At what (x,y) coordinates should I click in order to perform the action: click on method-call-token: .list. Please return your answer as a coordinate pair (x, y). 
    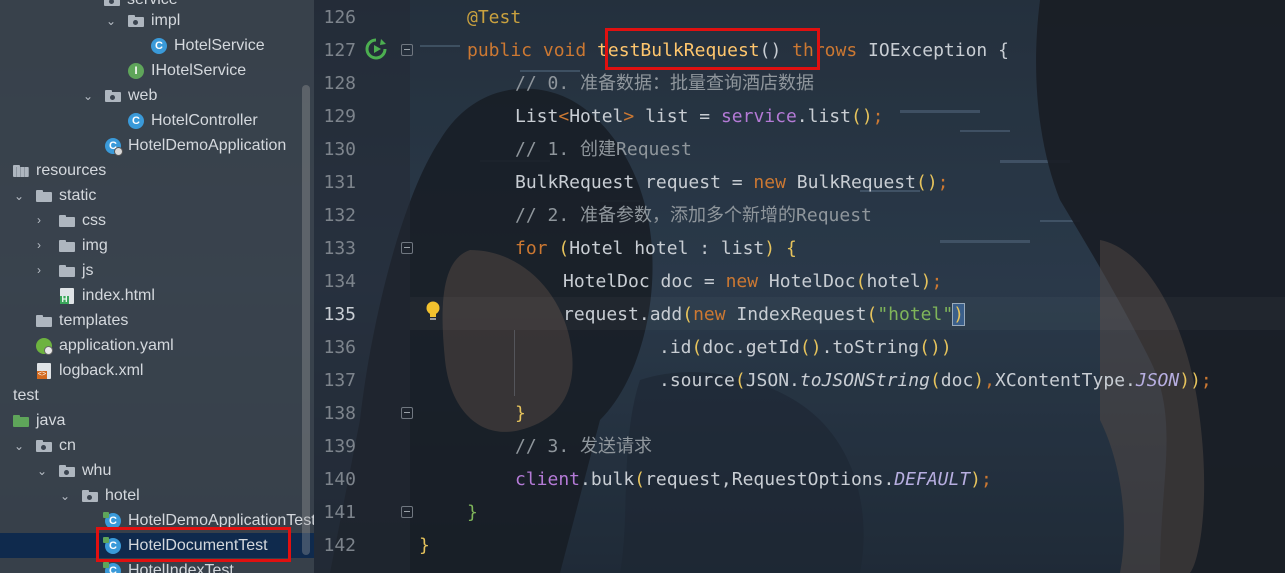
    Looking at the image, I should click on (823, 116).